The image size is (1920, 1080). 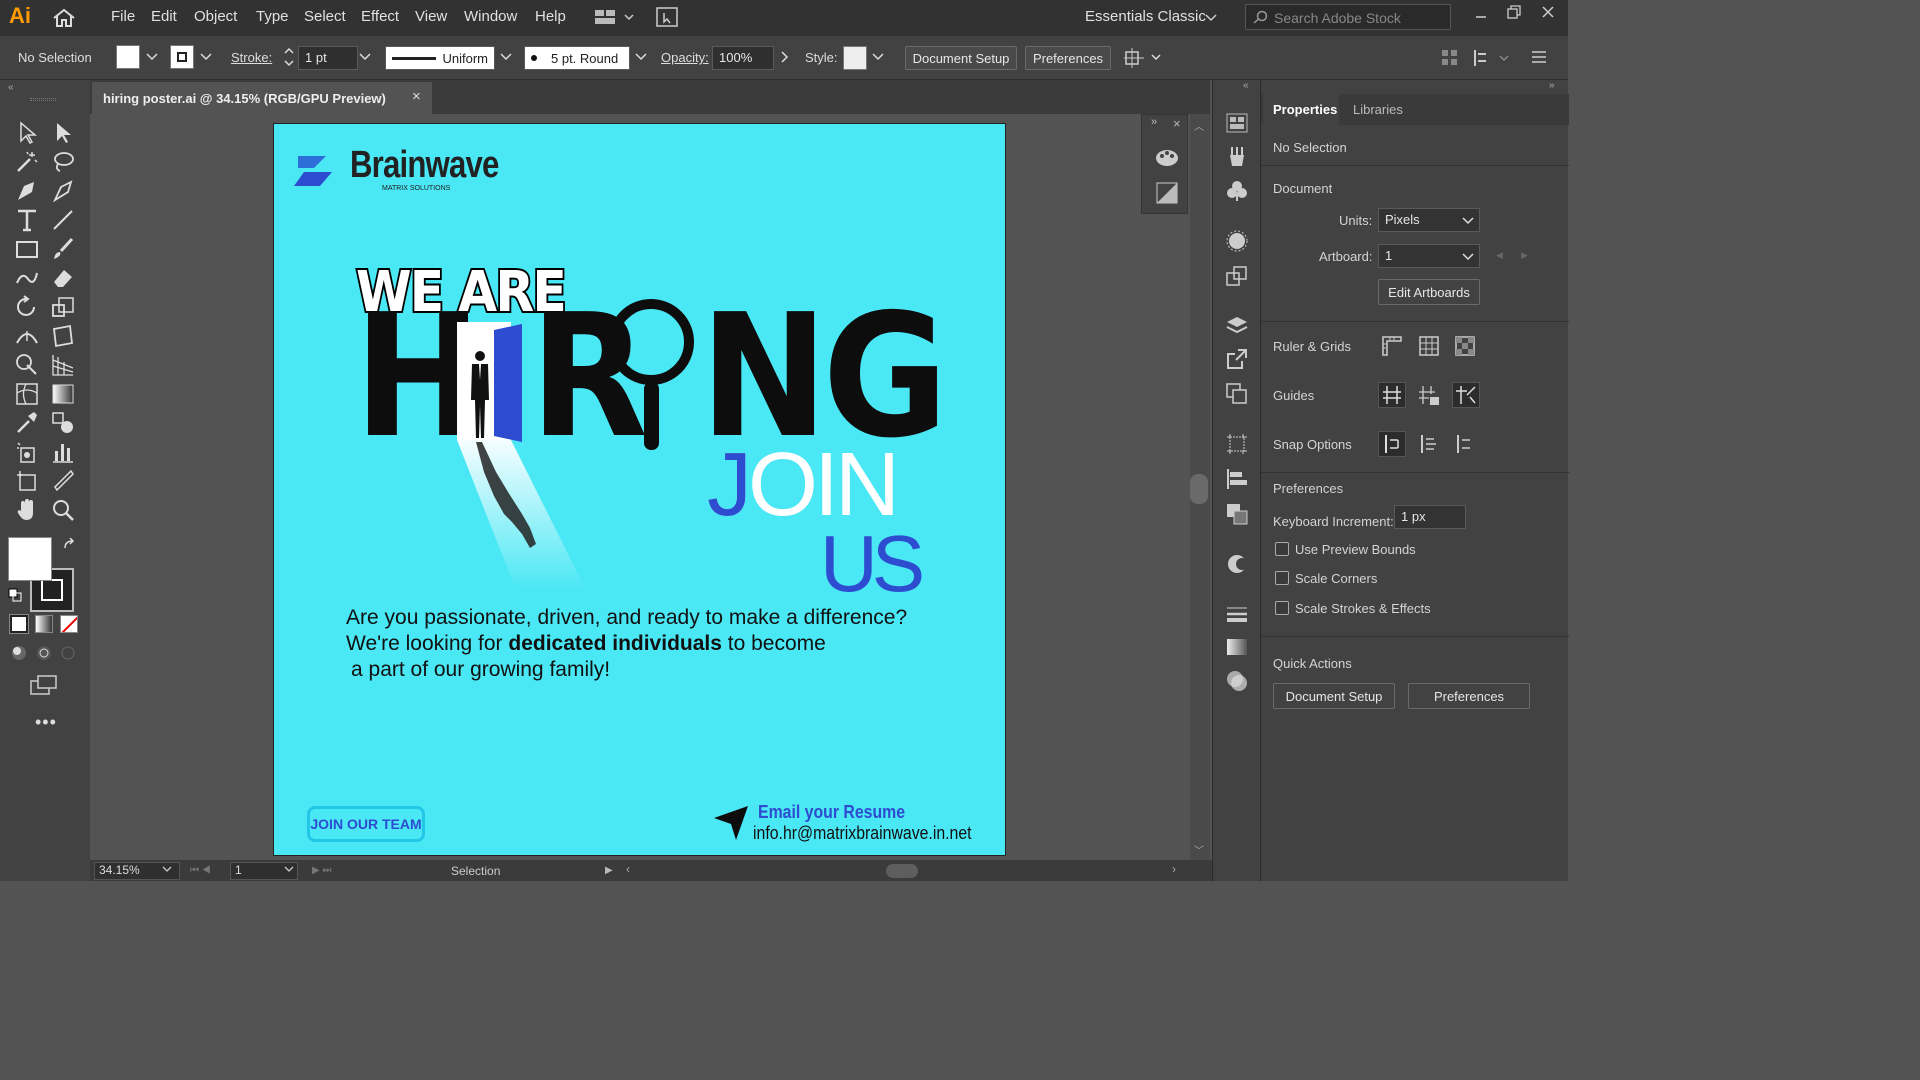 What do you see at coordinates (785, 57) in the screenshot?
I see `chevron-right-icon` at bounding box center [785, 57].